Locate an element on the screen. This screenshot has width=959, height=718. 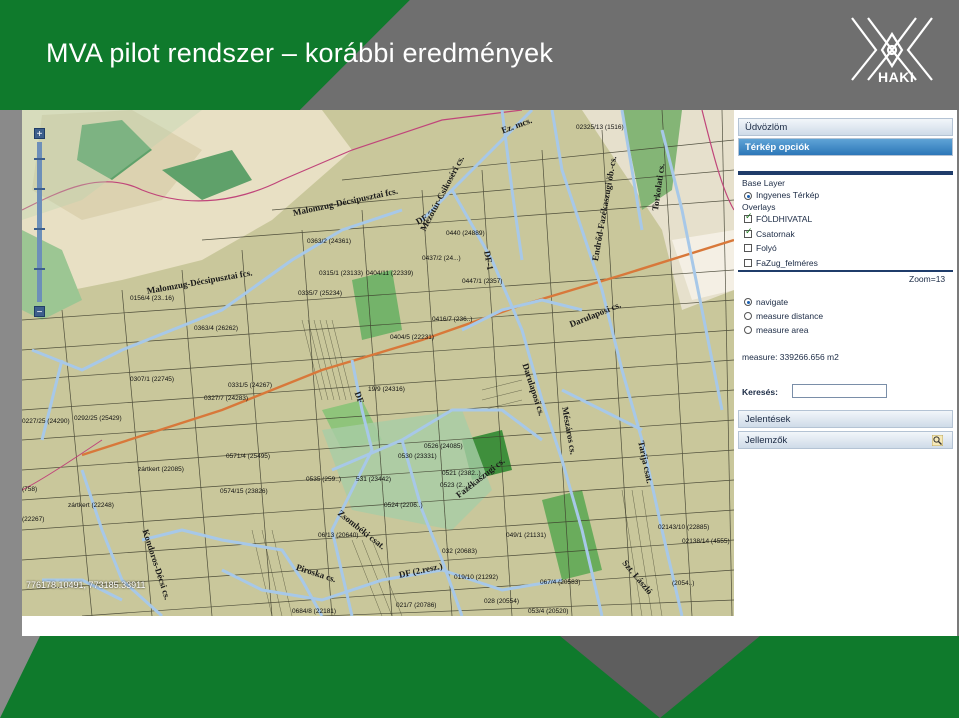
parcel-label: 0523 (2...) is located at coordinates (455, 485).